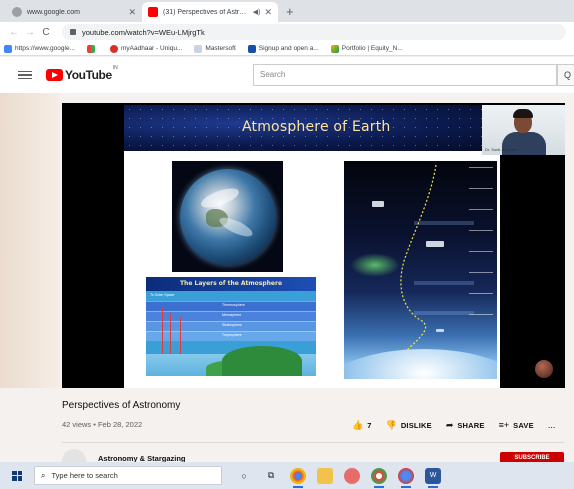 This screenshot has width=574, height=489. What do you see at coordinates (220, 48) in the screenshot?
I see `bookmark-label: Mastersoft` at bounding box center [220, 48].